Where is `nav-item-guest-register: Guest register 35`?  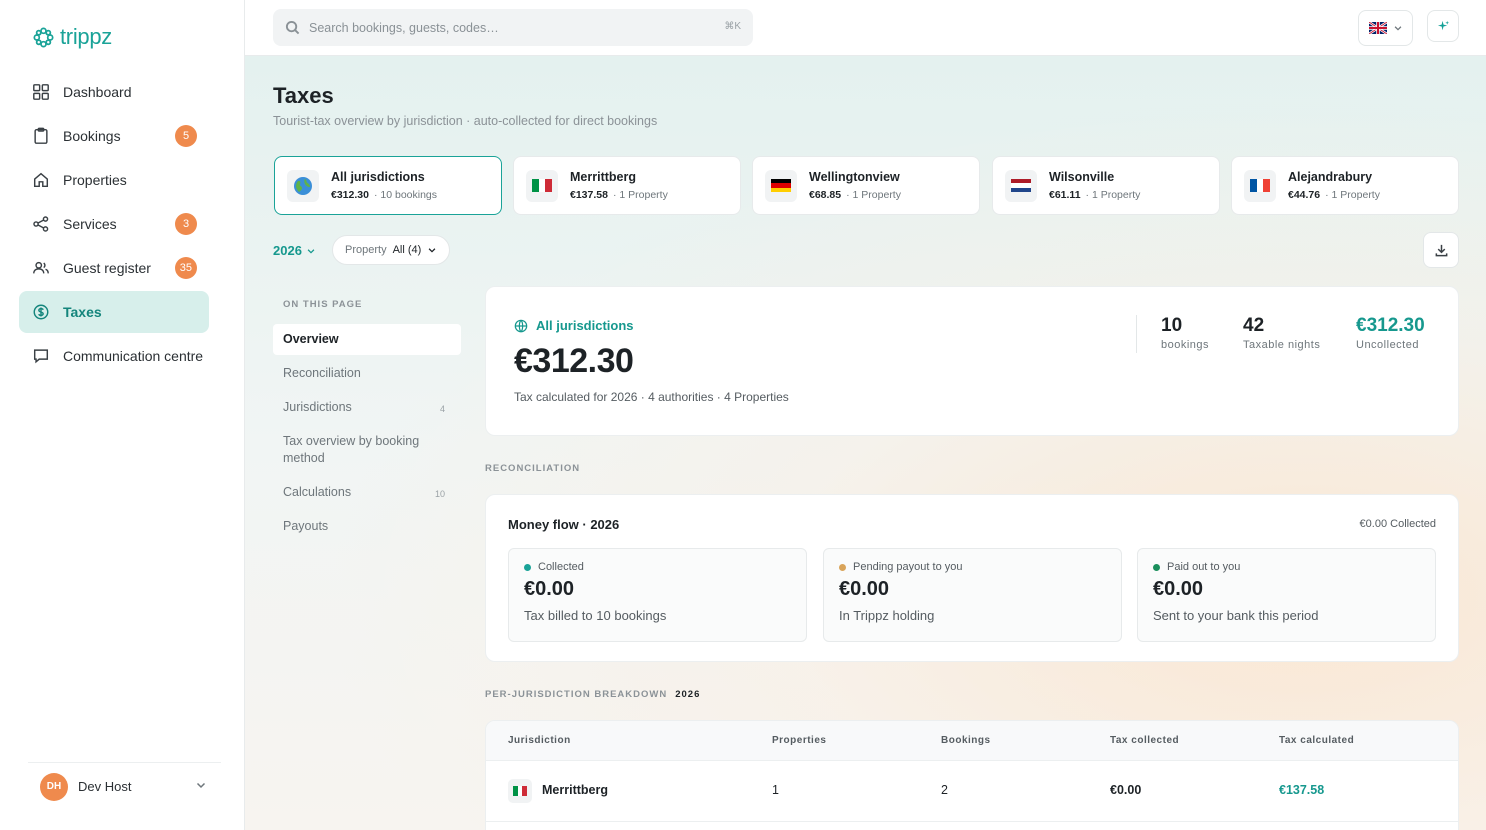 nav-item-guest-register: Guest register 35 is located at coordinates (114, 268).